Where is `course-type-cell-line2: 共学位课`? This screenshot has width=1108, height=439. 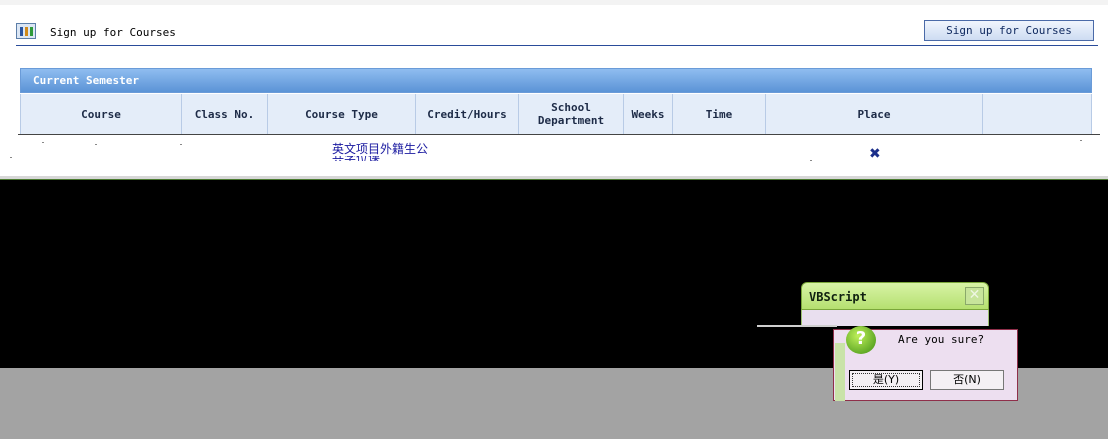 course-type-cell-line2: 共学位课 is located at coordinates (379, 158).